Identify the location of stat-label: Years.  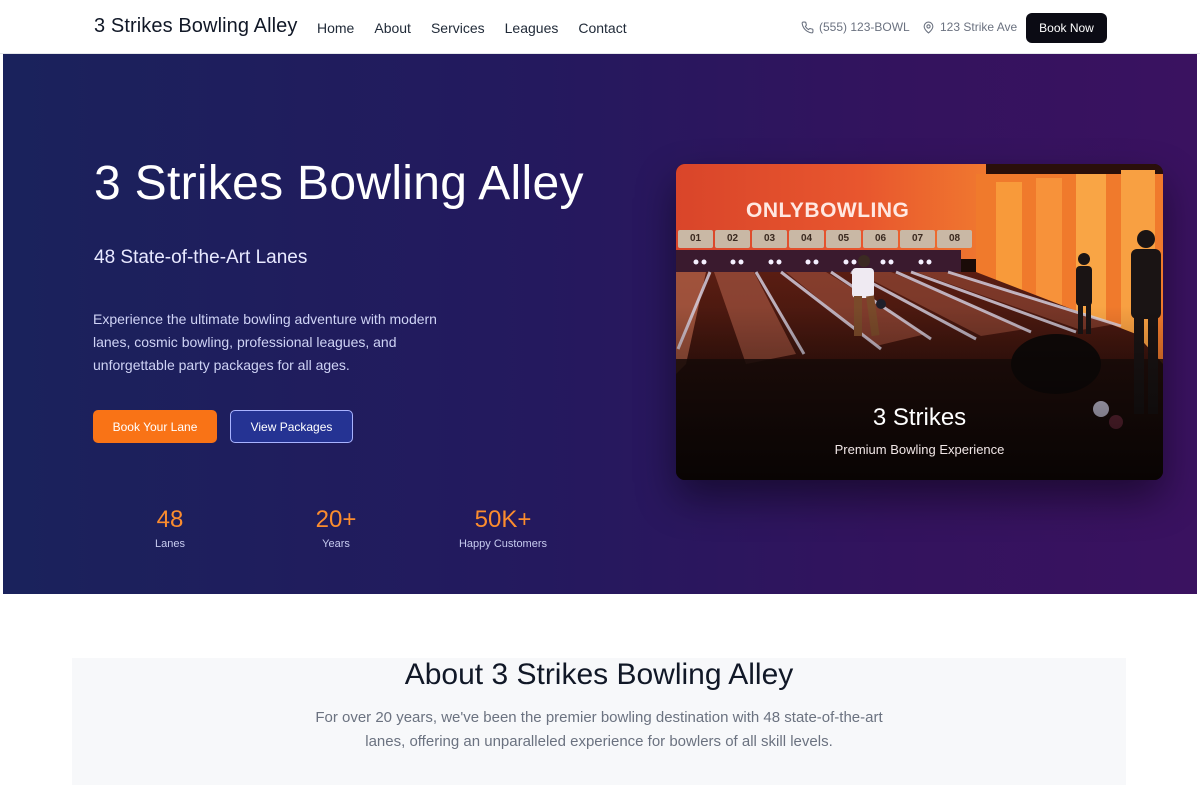
(336, 544).